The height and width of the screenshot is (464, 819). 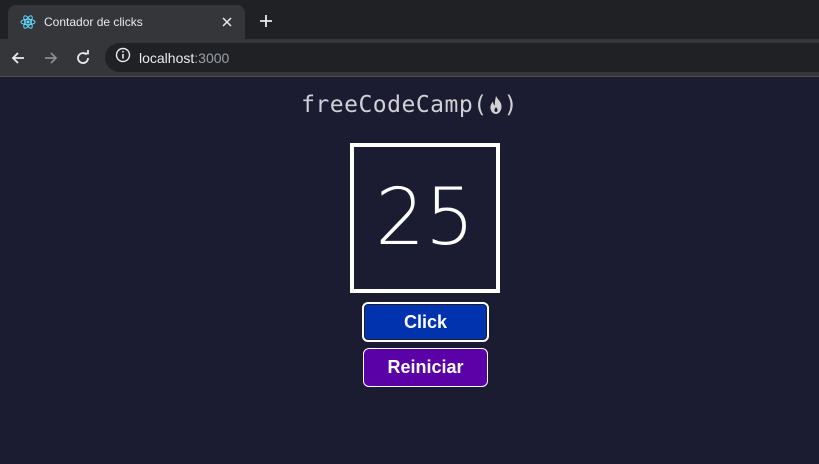 I want to click on counter-value: 25, so click(x=425, y=218).